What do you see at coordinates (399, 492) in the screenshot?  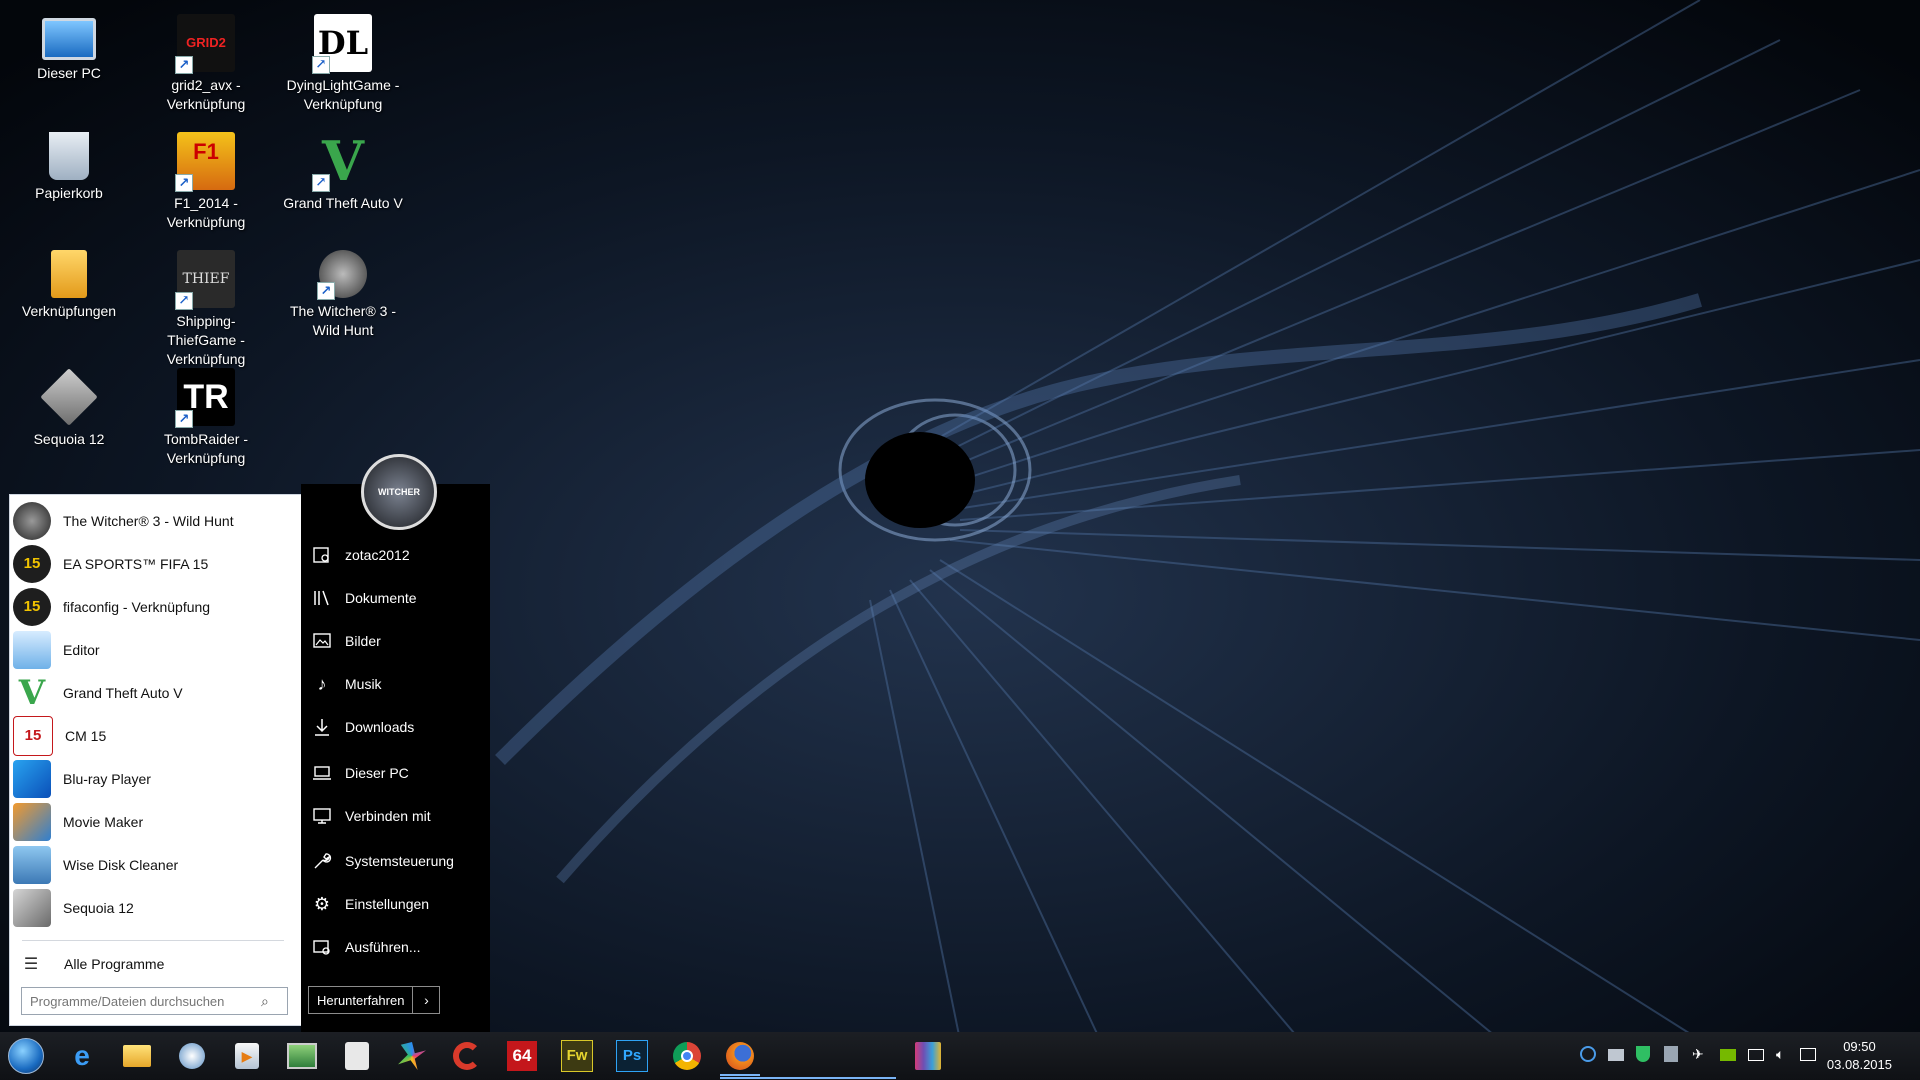 I see `user-avatar: WITCHER` at bounding box center [399, 492].